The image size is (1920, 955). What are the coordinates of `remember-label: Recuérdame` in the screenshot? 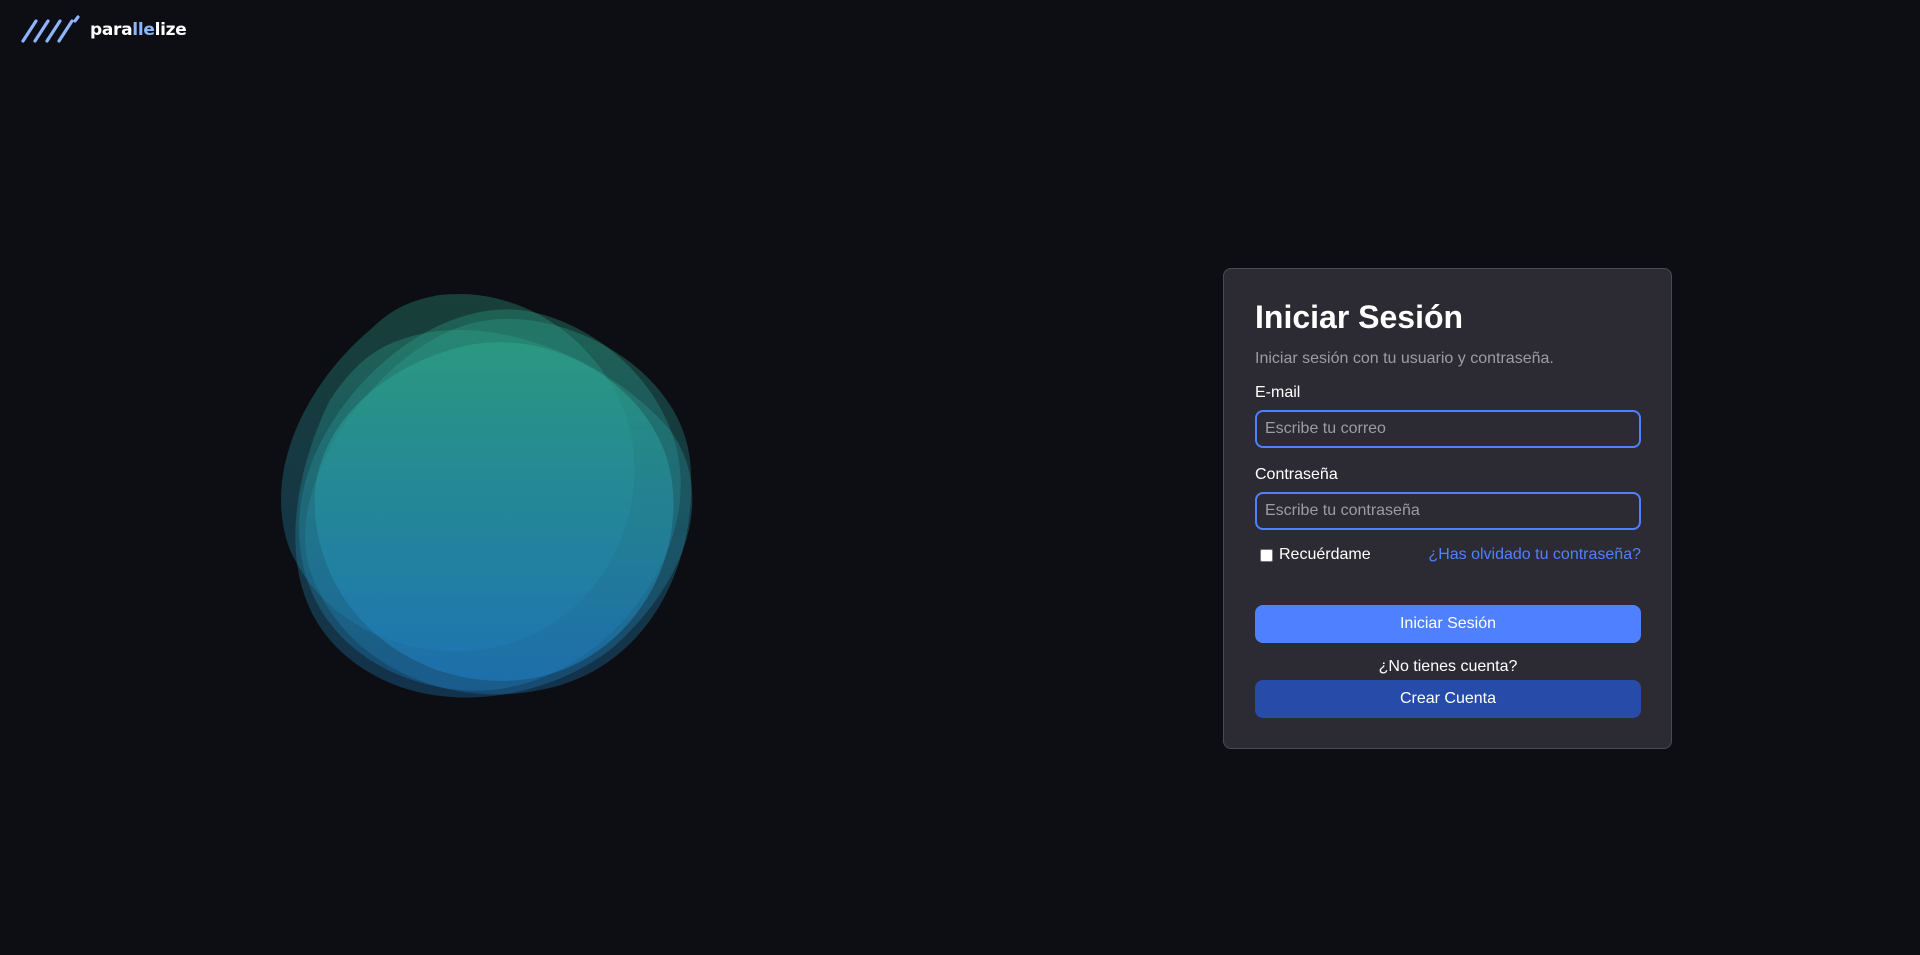 It's located at (1325, 555).